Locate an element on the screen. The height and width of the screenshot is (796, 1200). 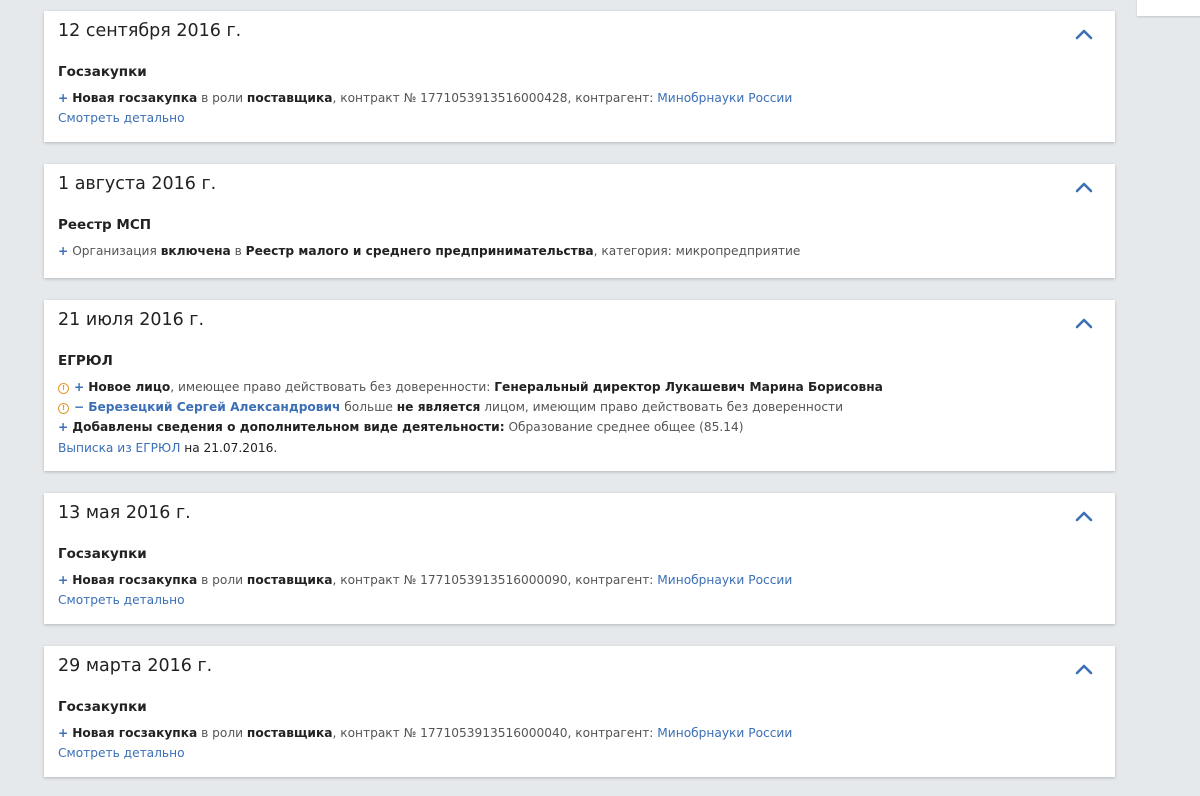
event-text: Организация is located at coordinates (116, 251).